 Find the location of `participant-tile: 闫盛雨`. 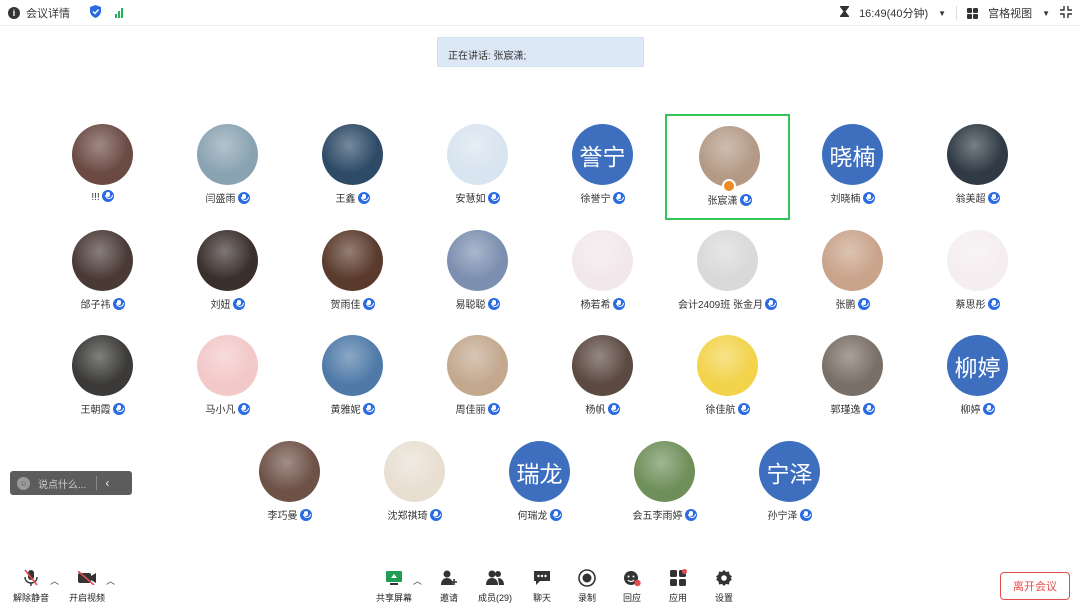

participant-tile: 闫盛雨 is located at coordinates (227, 167).